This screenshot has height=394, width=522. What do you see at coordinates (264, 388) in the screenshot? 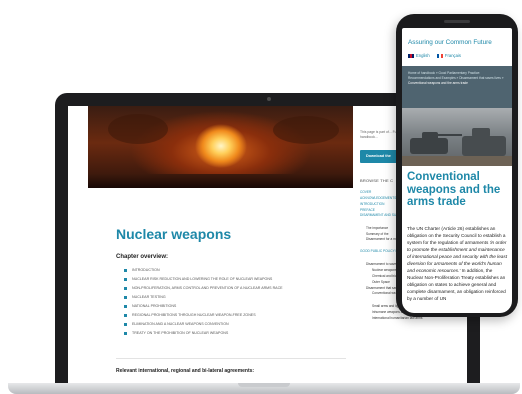
I see `laptop-base` at bounding box center [264, 388].